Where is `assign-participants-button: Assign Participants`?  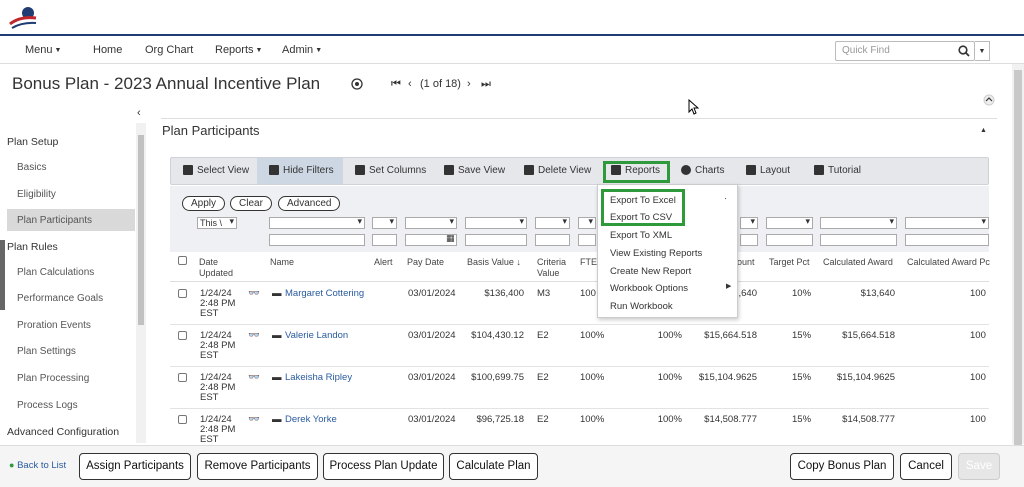
assign-participants-button: Assign Participants is located at coordinates (135, 466).